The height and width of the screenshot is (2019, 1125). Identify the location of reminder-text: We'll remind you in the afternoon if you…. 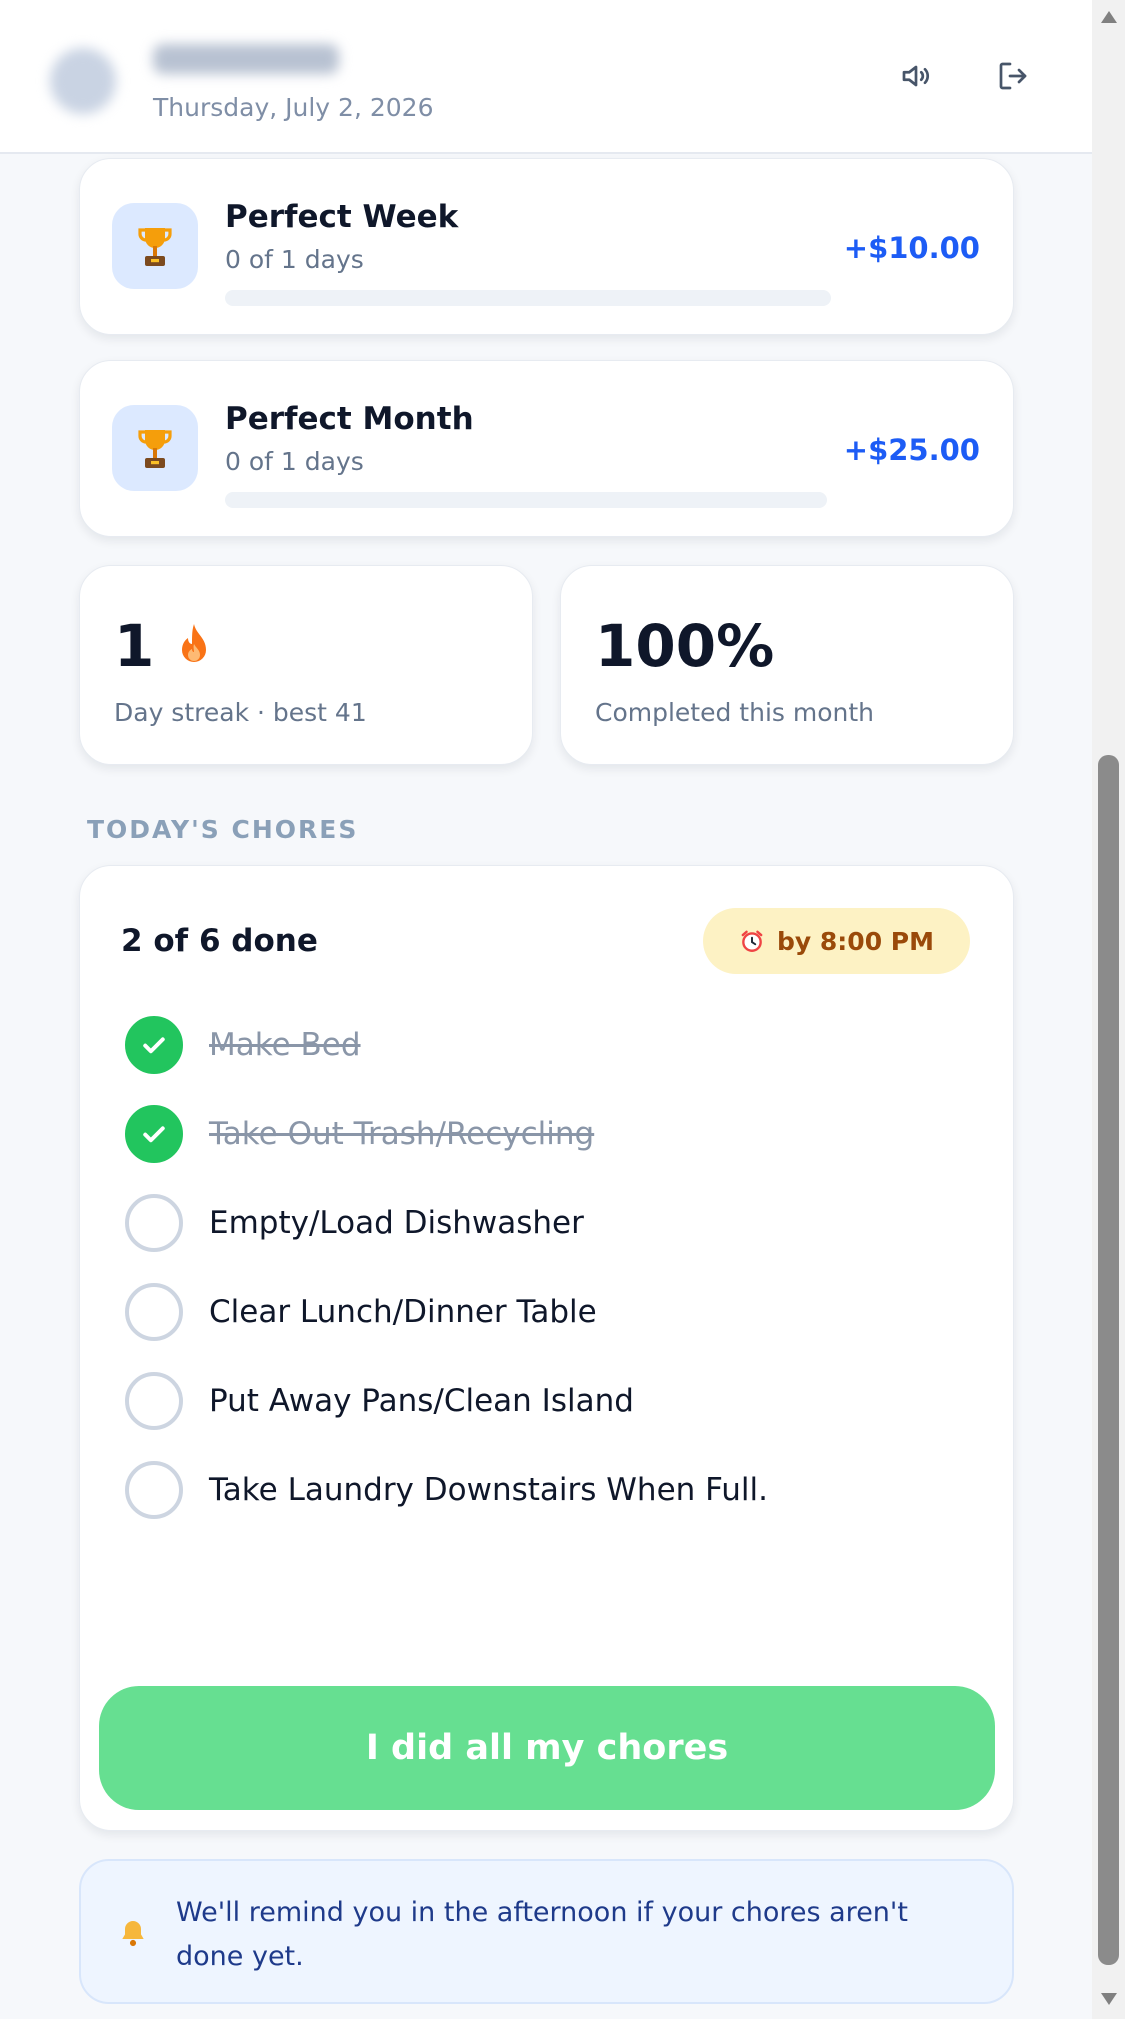
(542, 1934).